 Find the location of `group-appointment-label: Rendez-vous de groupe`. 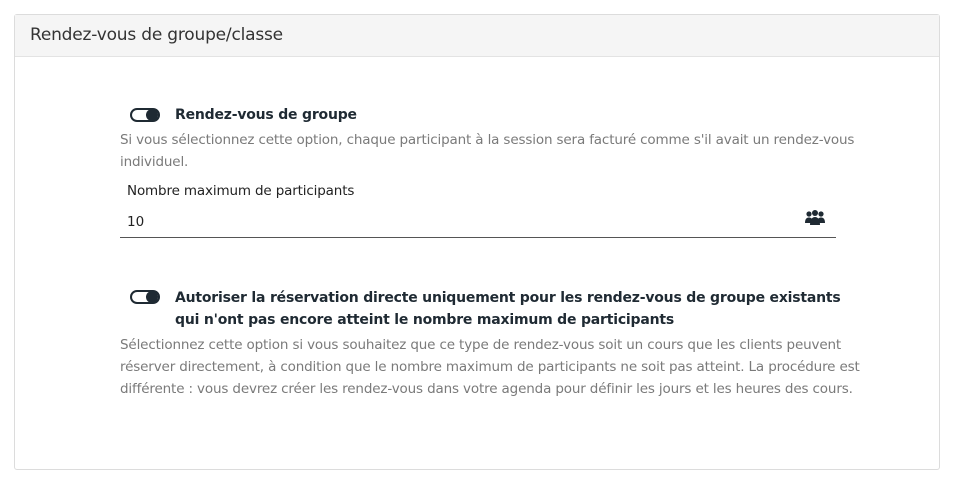

group-appointment-label: Rendez-vous de groupe is located at coordinates (266, 115).